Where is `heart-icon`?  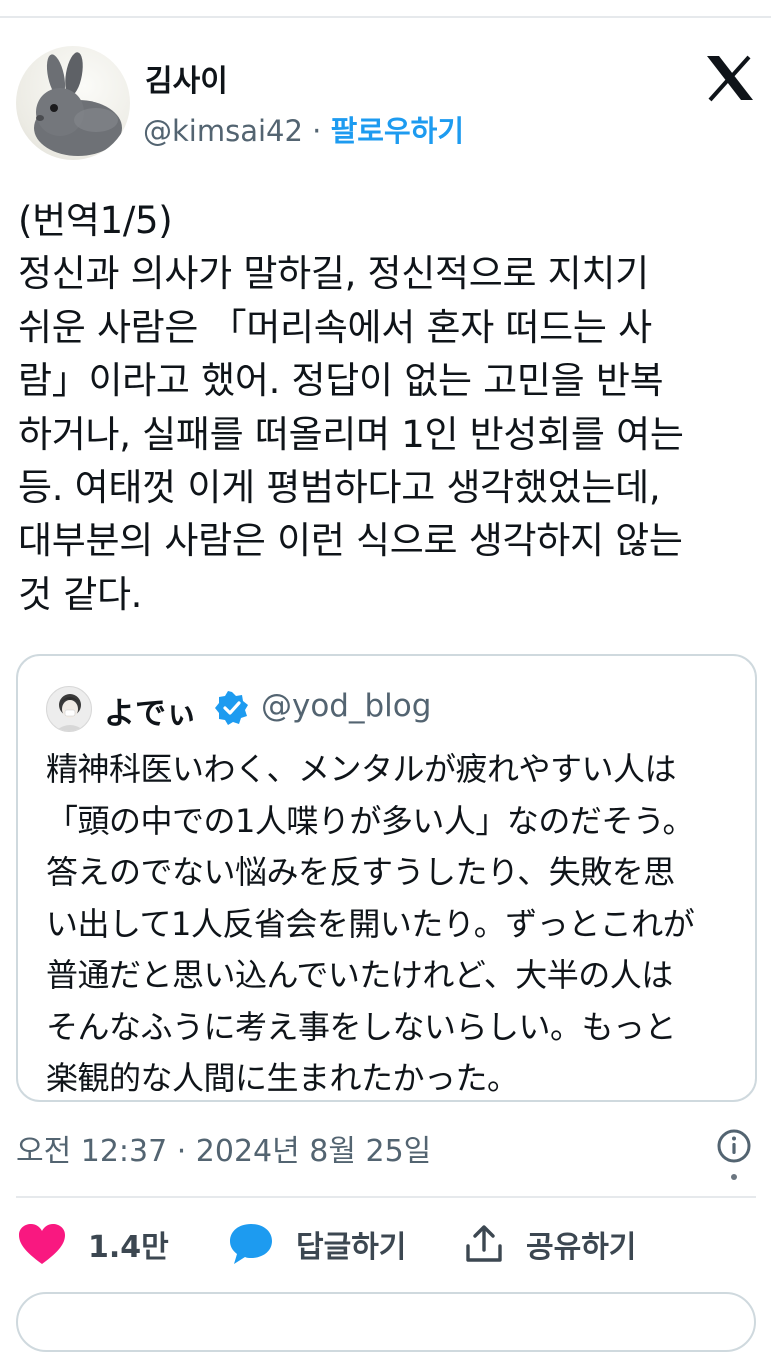
heart-icon is located at coordinates (42, 1244).